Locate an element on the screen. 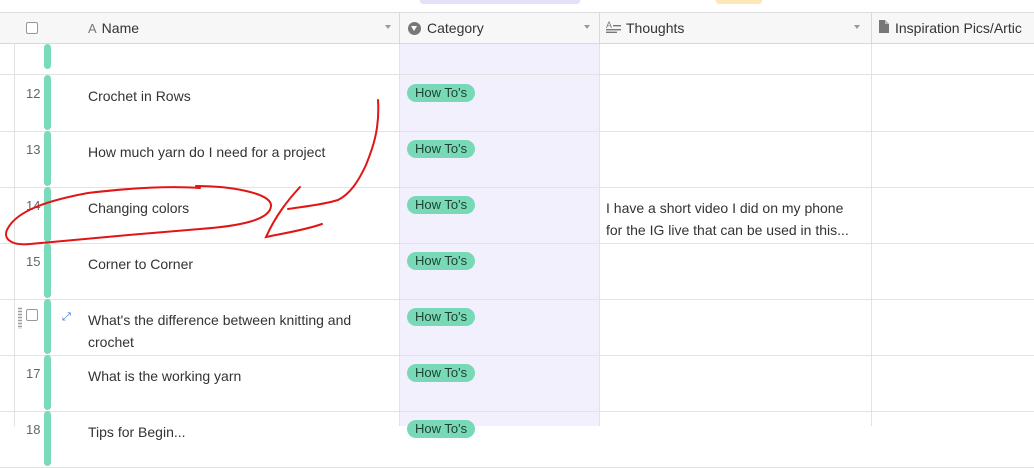 The width and height of the screenshot is (1034, 468). column-header-inspiration: Inspiration Pics/Artic is located at coordinates (950, 28).